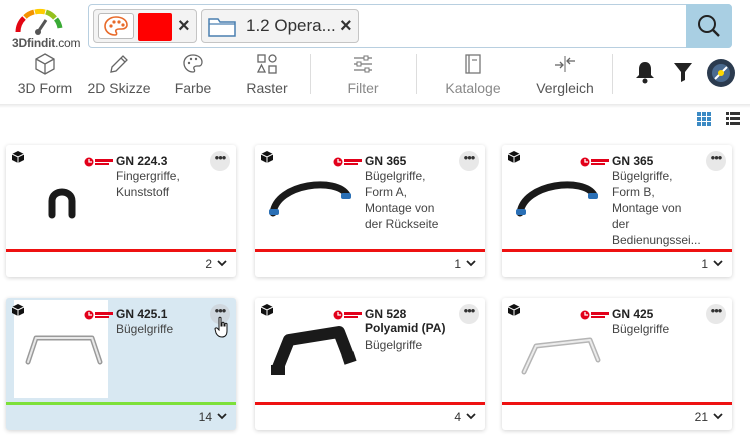 The width and height of the screenshot is (750, 442). I want to click on tool-farbe: Farbe, so click(193, 75).